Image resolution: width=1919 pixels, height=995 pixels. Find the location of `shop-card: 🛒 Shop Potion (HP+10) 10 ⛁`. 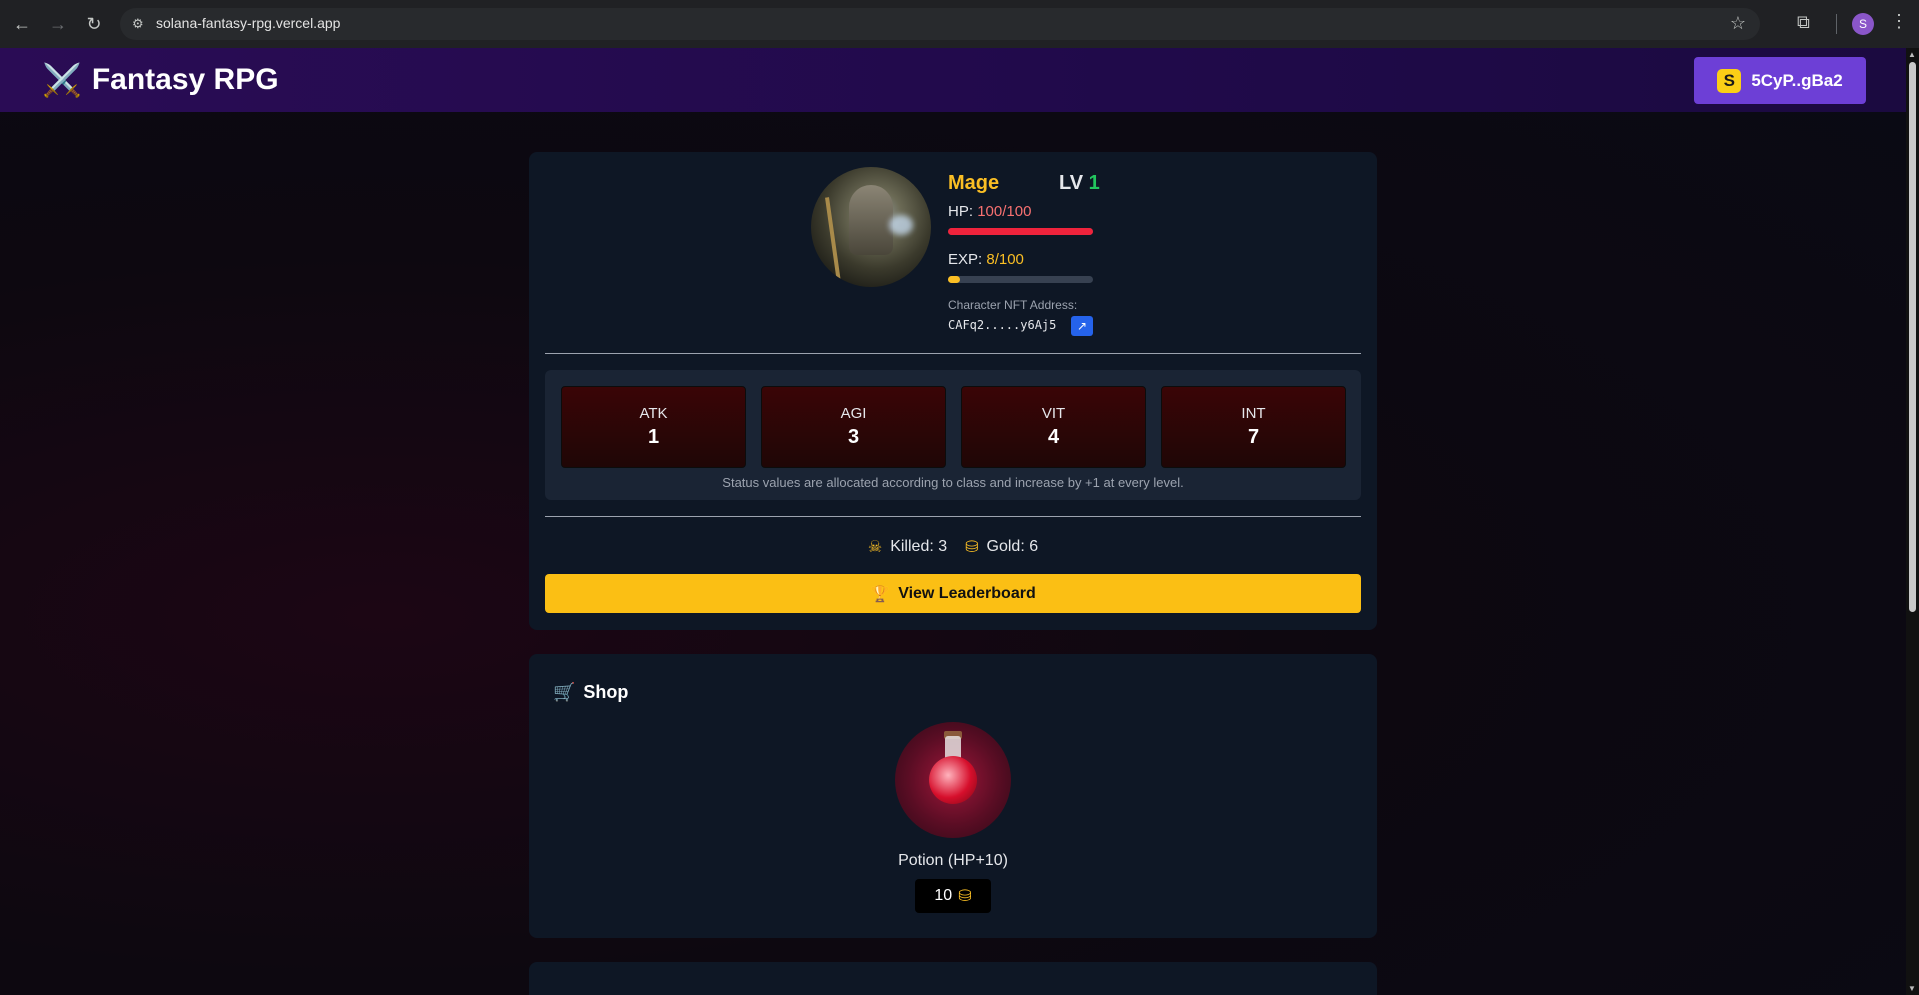

shop-card: 🛒 Shop Potion (HP+10) 10 ⛁ is located at coordinates (953, 796).